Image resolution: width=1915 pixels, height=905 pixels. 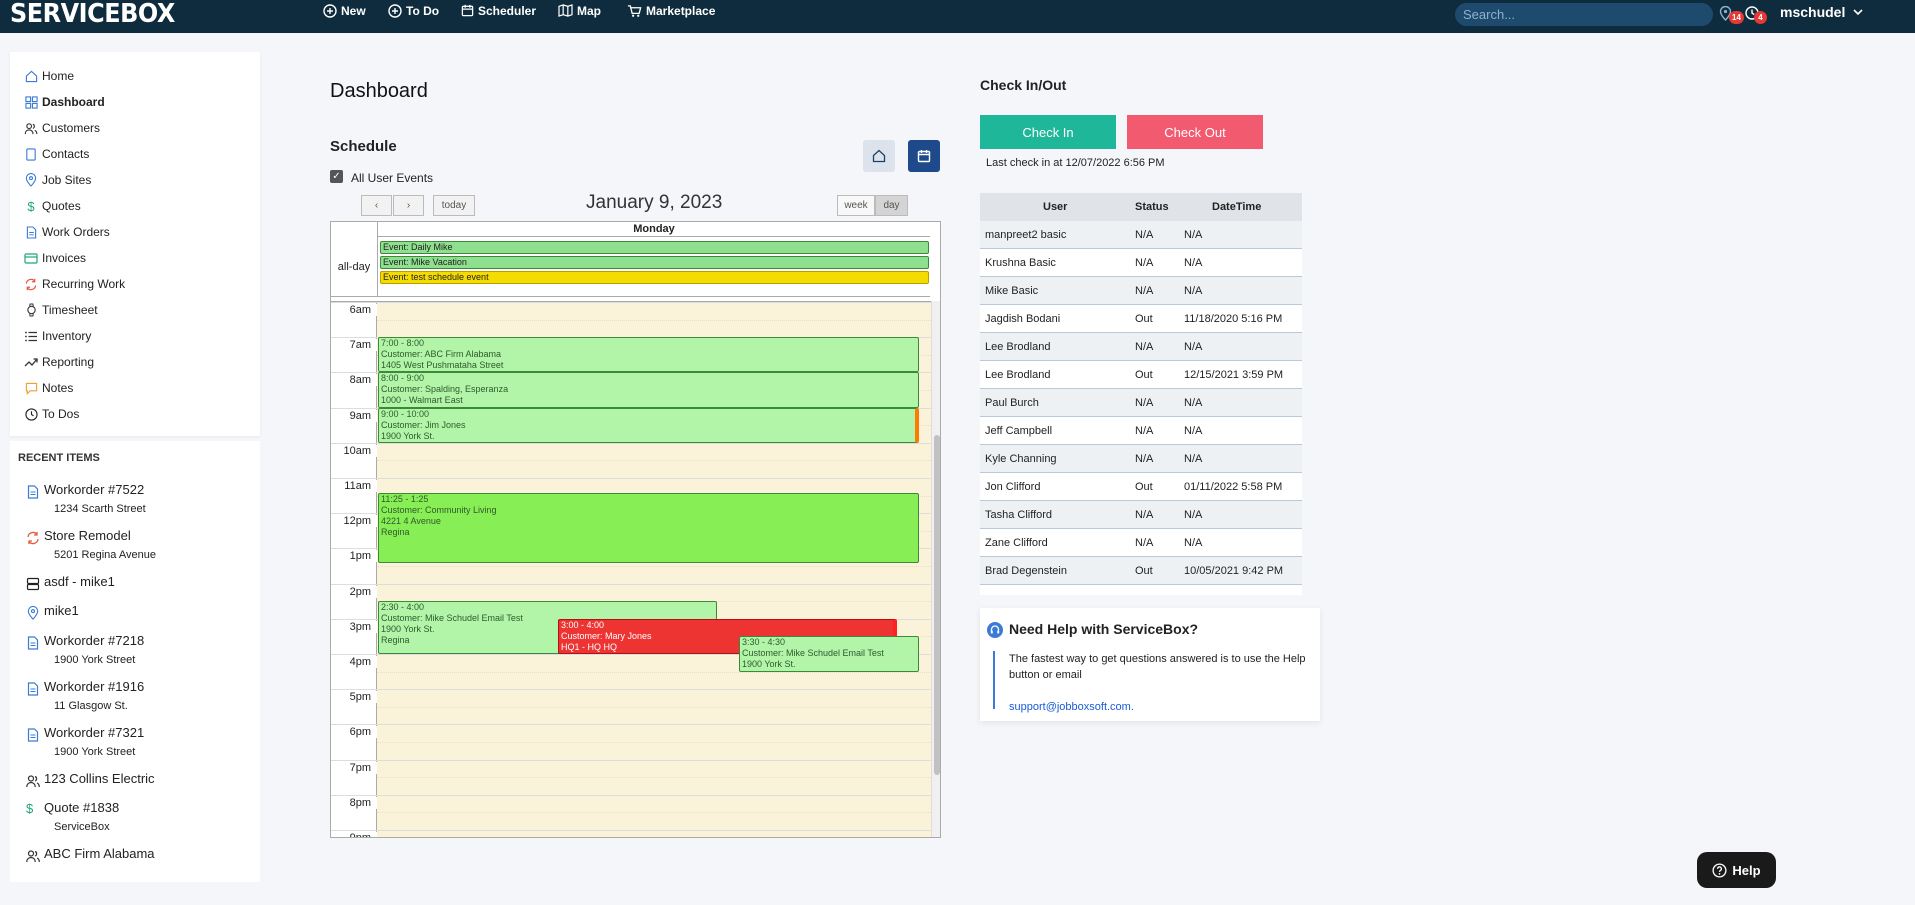 I want to click on hour-label: 6pm, so click(x=354, y=732).